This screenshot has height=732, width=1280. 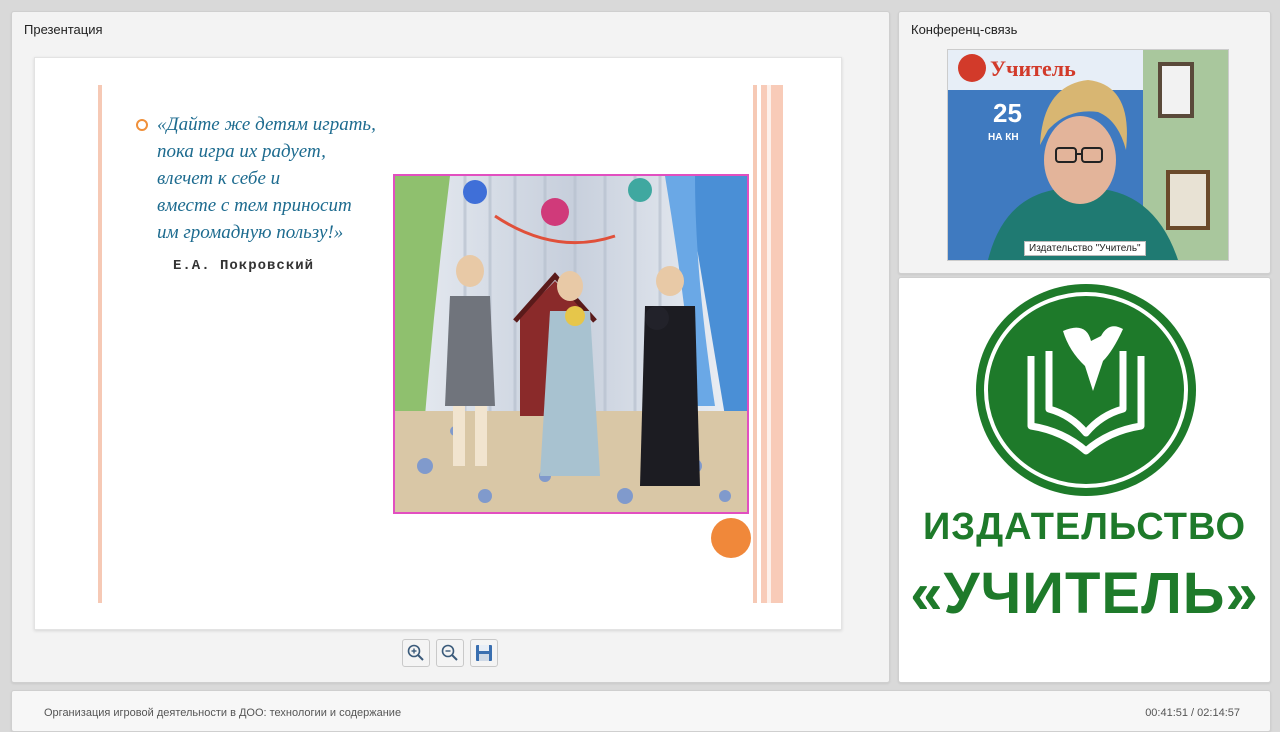 What do you see at coordinates (731, 538) in the screenshot?
I see `slide-decor-dot` at bounding box center [731, 538].